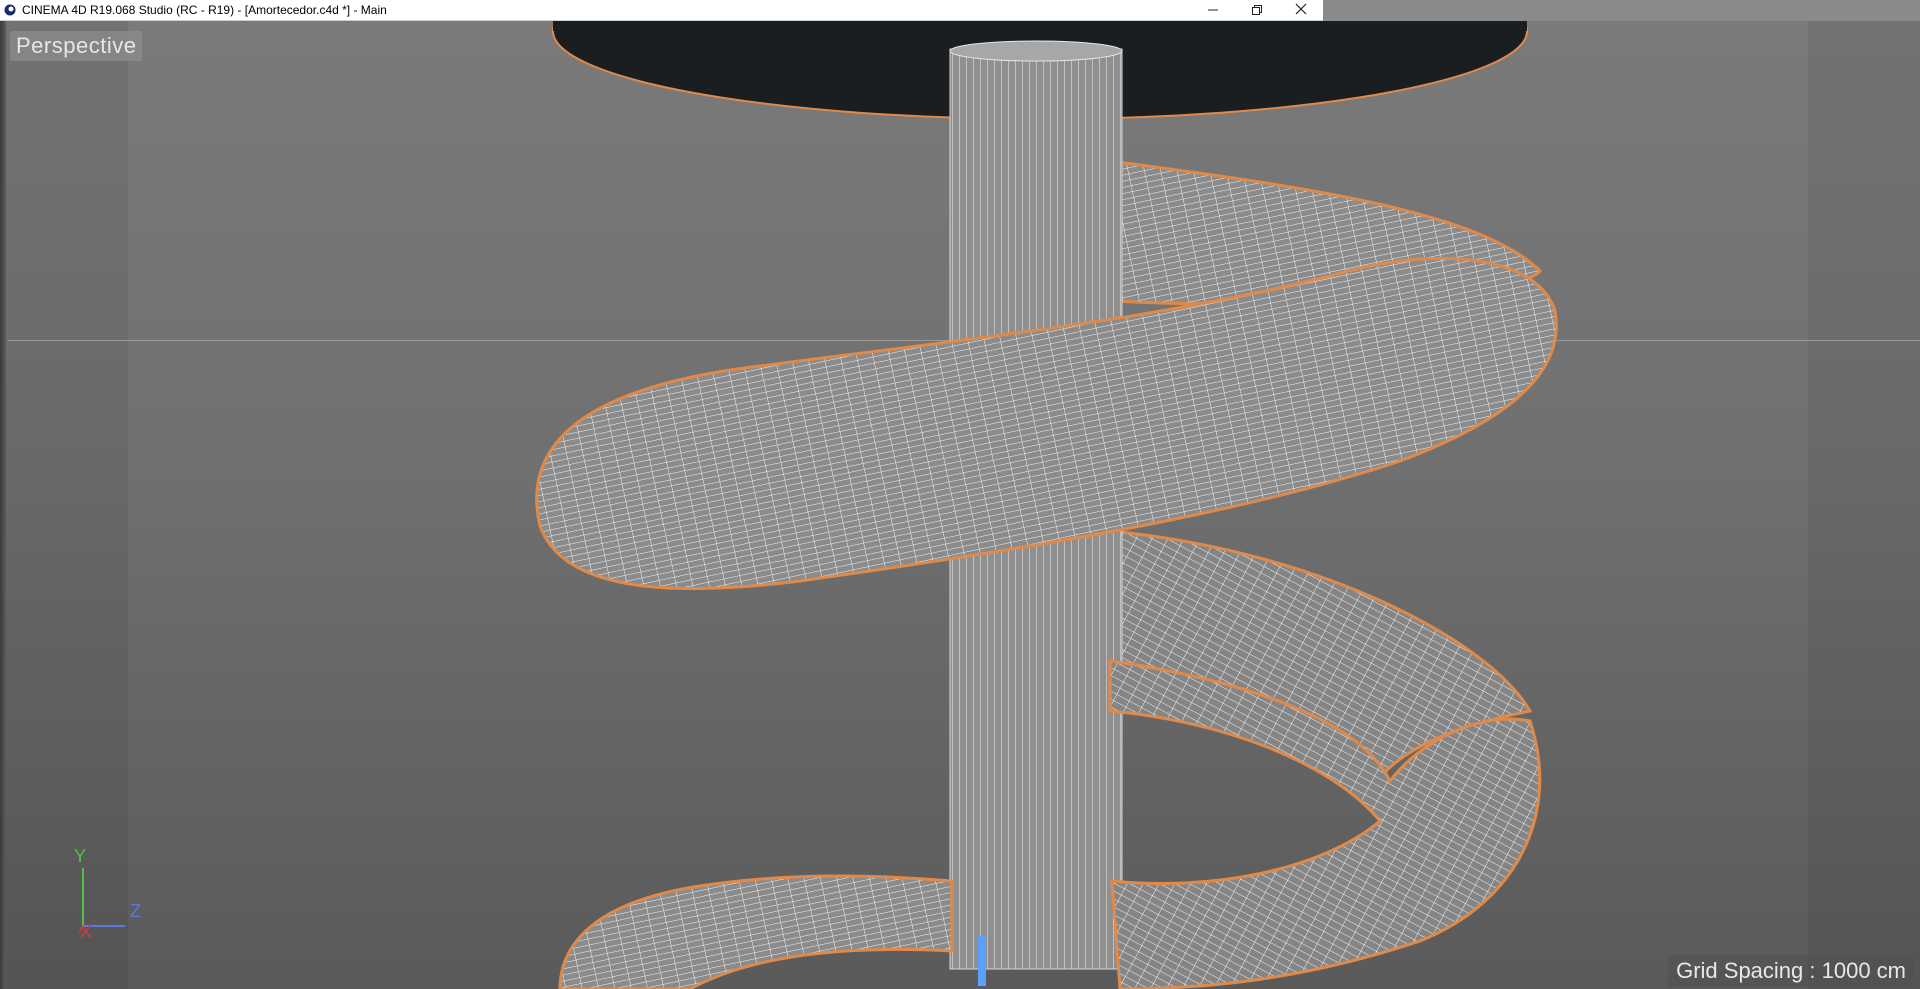 Image resolution: width=1920 pixels, height=989 pixels. Describe the element at coordinates (80, 856) in the screenshot. I see `axis-y-label: Y` at that location.